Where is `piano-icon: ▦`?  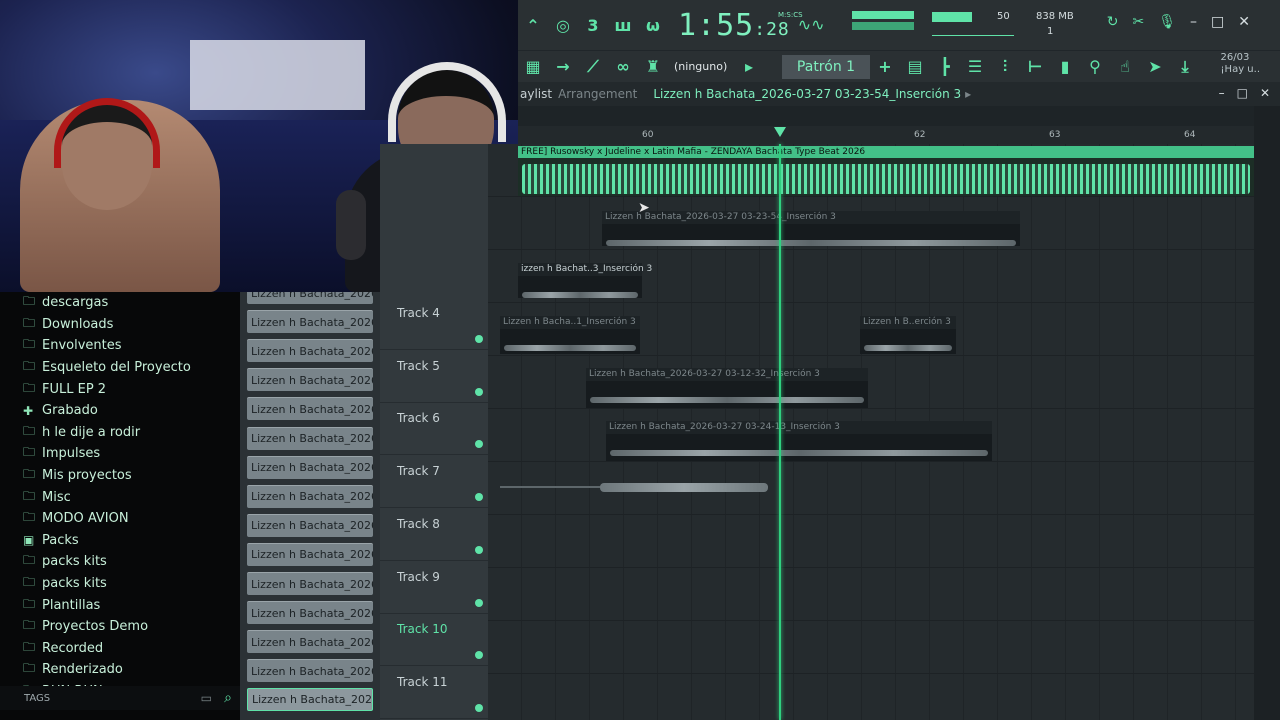
piano-icon: ▦ is located at coordinates (533, 67).